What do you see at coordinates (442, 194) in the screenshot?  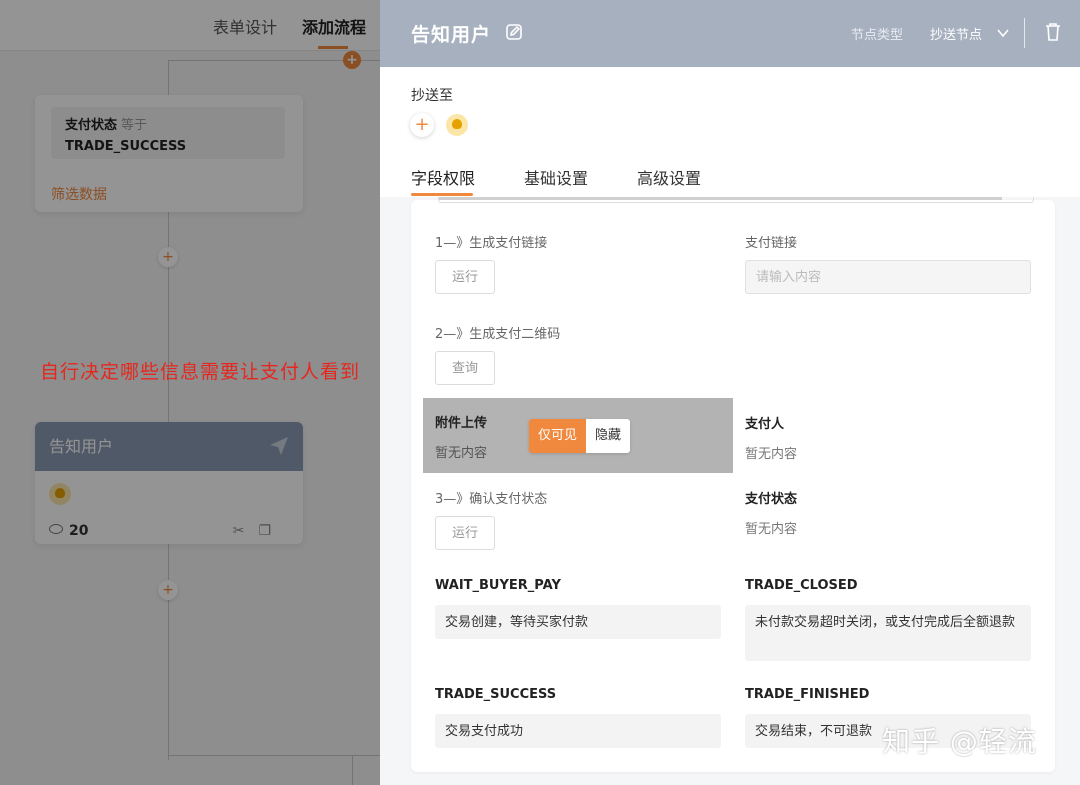 I see `active-tab-indicator` at bounding box center [442, 194].